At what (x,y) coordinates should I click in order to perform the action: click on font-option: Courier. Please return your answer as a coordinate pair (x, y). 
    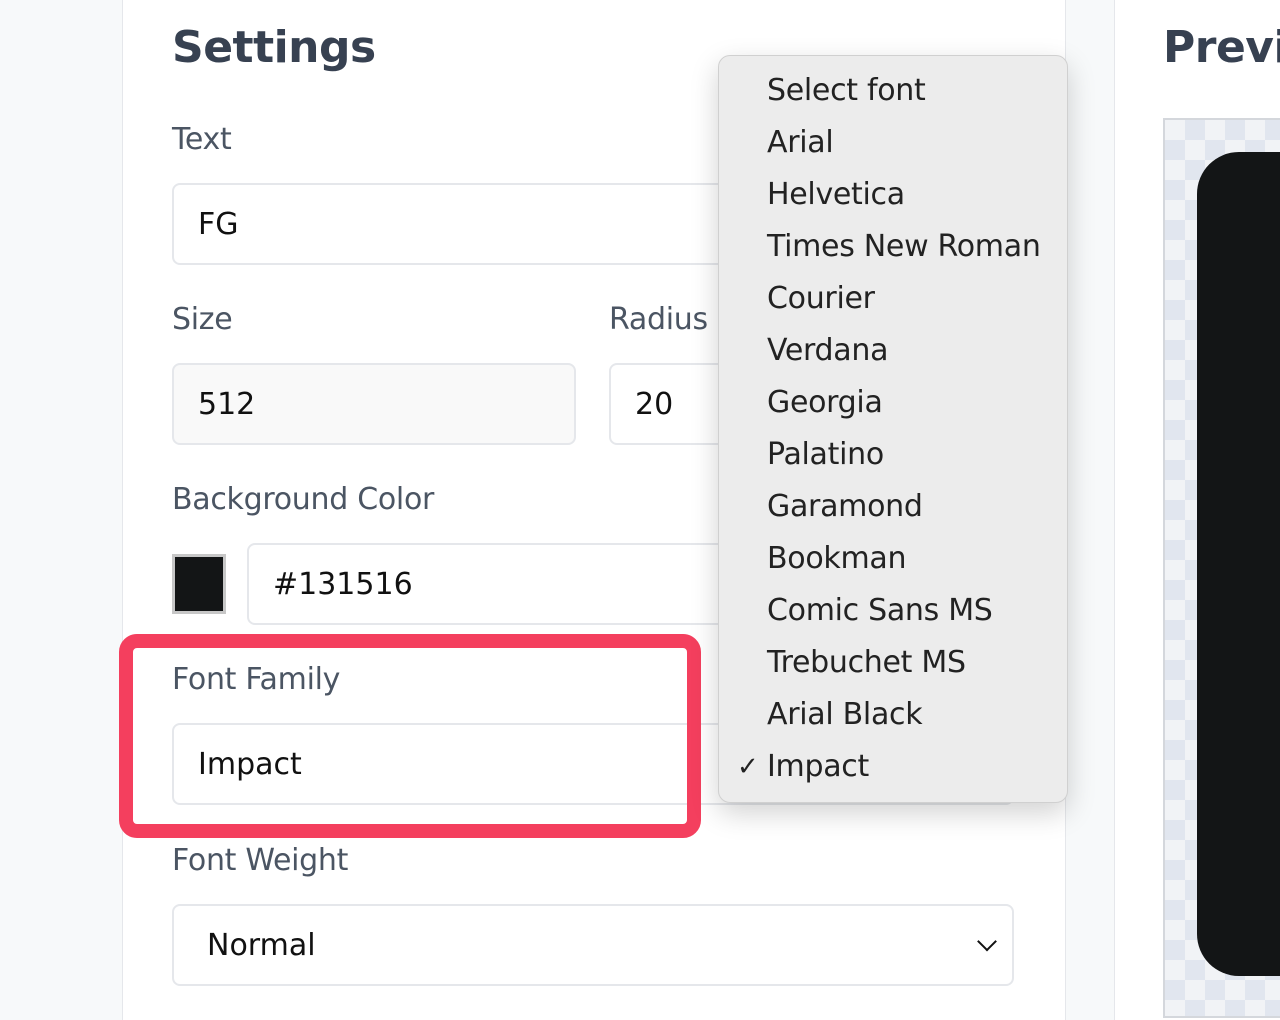
    Looking at the image, I should click on (893, 302).